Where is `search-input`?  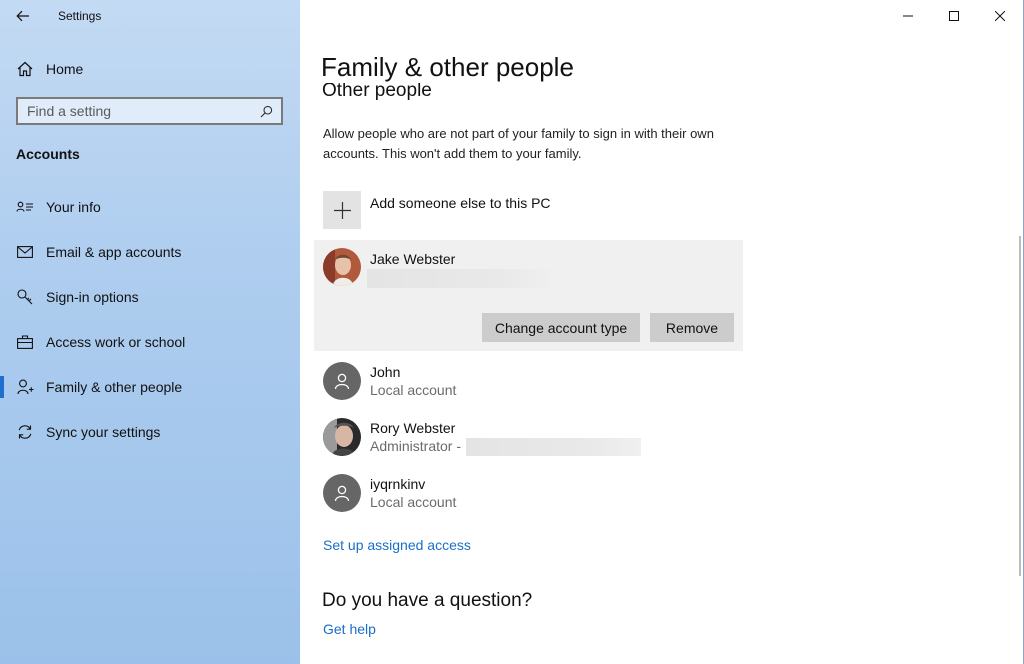
search-input is located at coordinates (137, 111).